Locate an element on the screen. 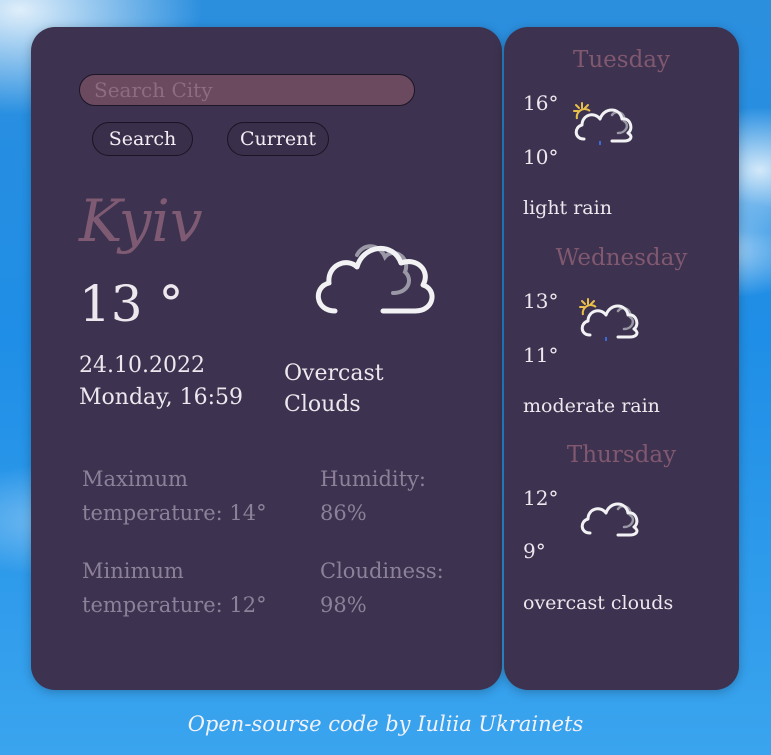 The image size is (771, 755). forecast-high-temp: 16° is located at coordinates (541, 103).